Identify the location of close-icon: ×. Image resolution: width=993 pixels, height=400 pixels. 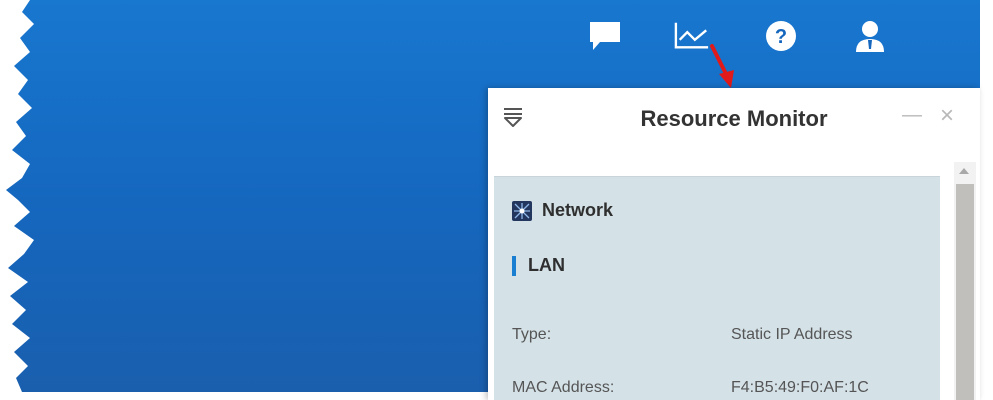
(947, 116).